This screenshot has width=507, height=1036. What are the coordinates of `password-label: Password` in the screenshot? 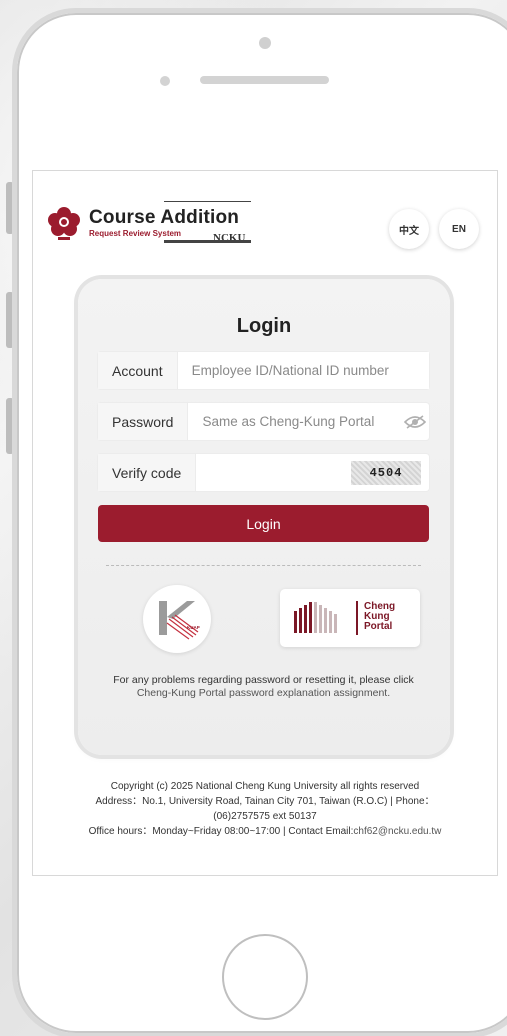 It's located at (143, 421).